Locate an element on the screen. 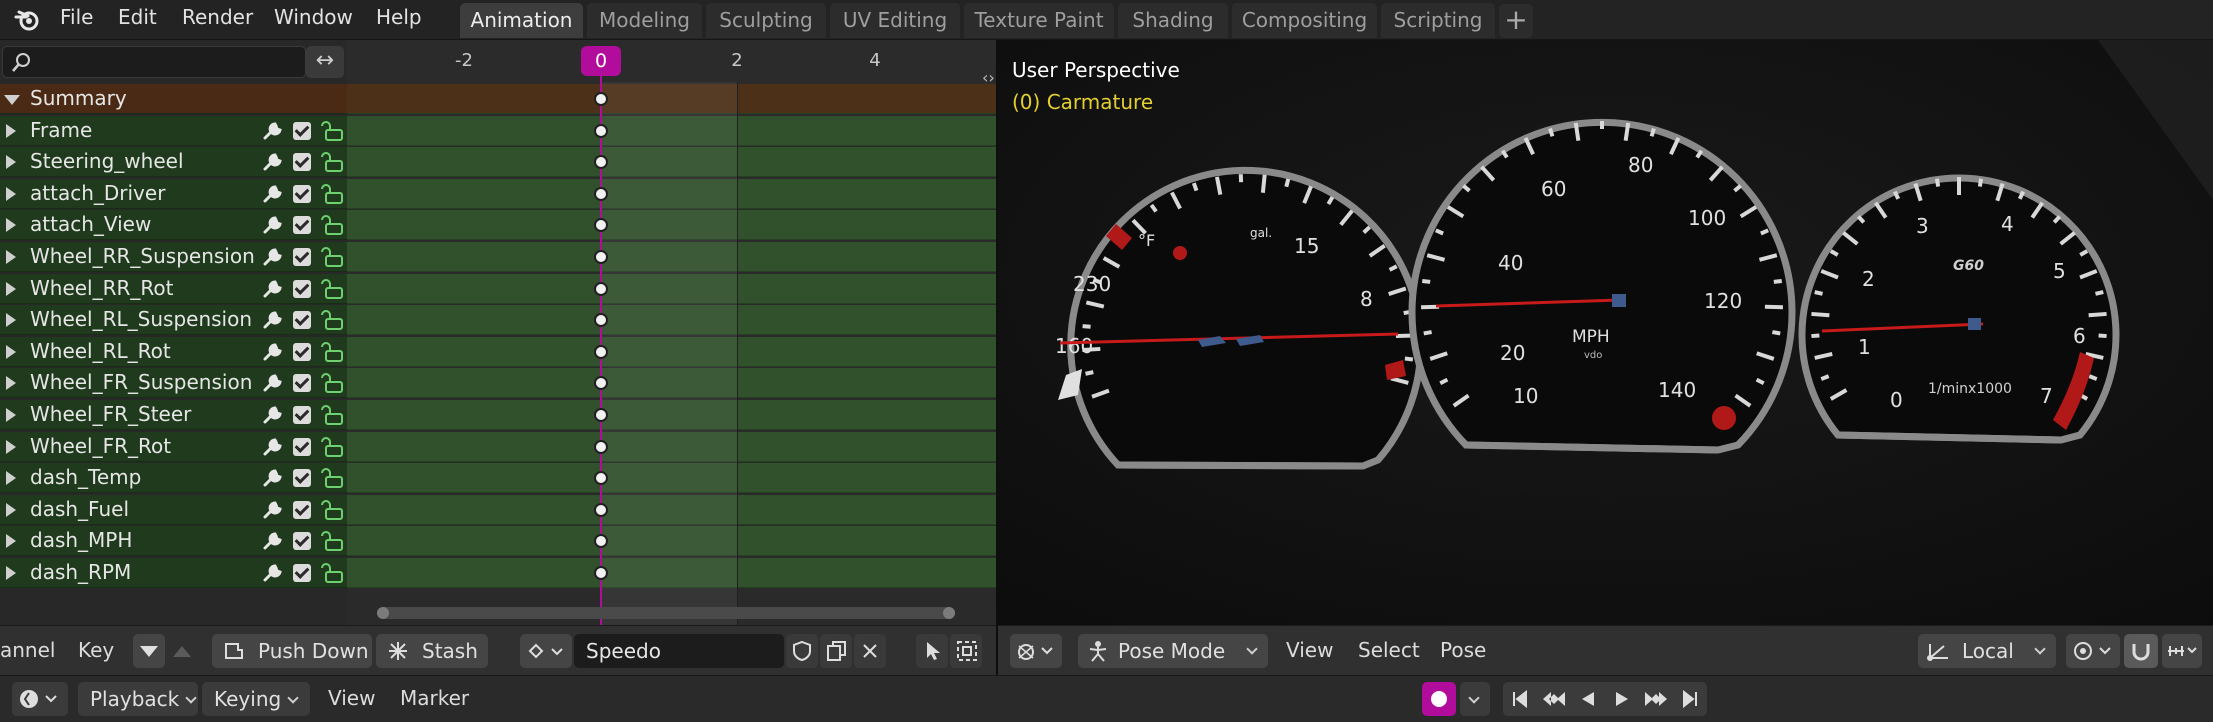  tab-texture-paint: Texture Paint is located at coordinates (1039, 20).